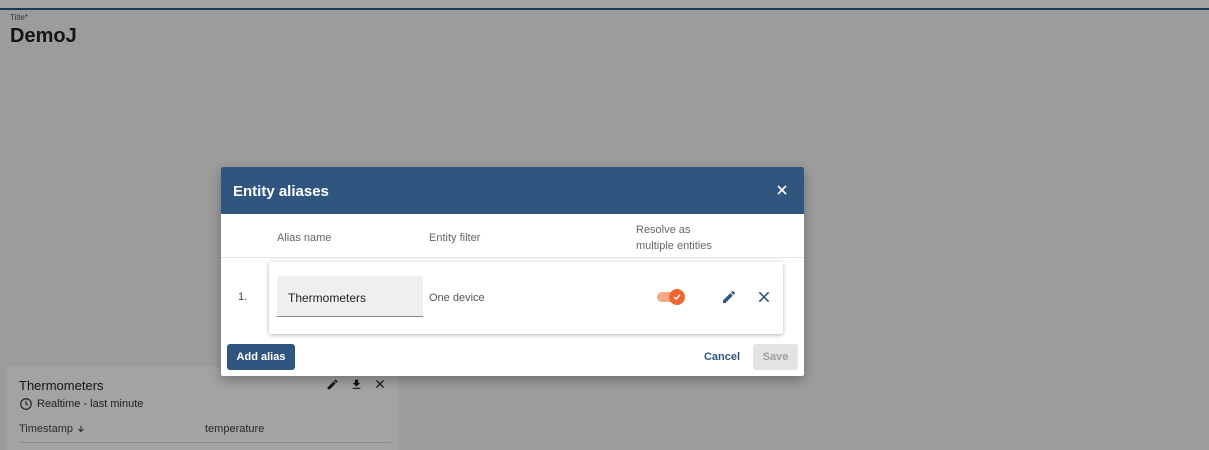  What do you see at coordinates (281, 191) in the screenshot?
I see `dialog-title: Entity aliases` at bounding box center [281, 191].